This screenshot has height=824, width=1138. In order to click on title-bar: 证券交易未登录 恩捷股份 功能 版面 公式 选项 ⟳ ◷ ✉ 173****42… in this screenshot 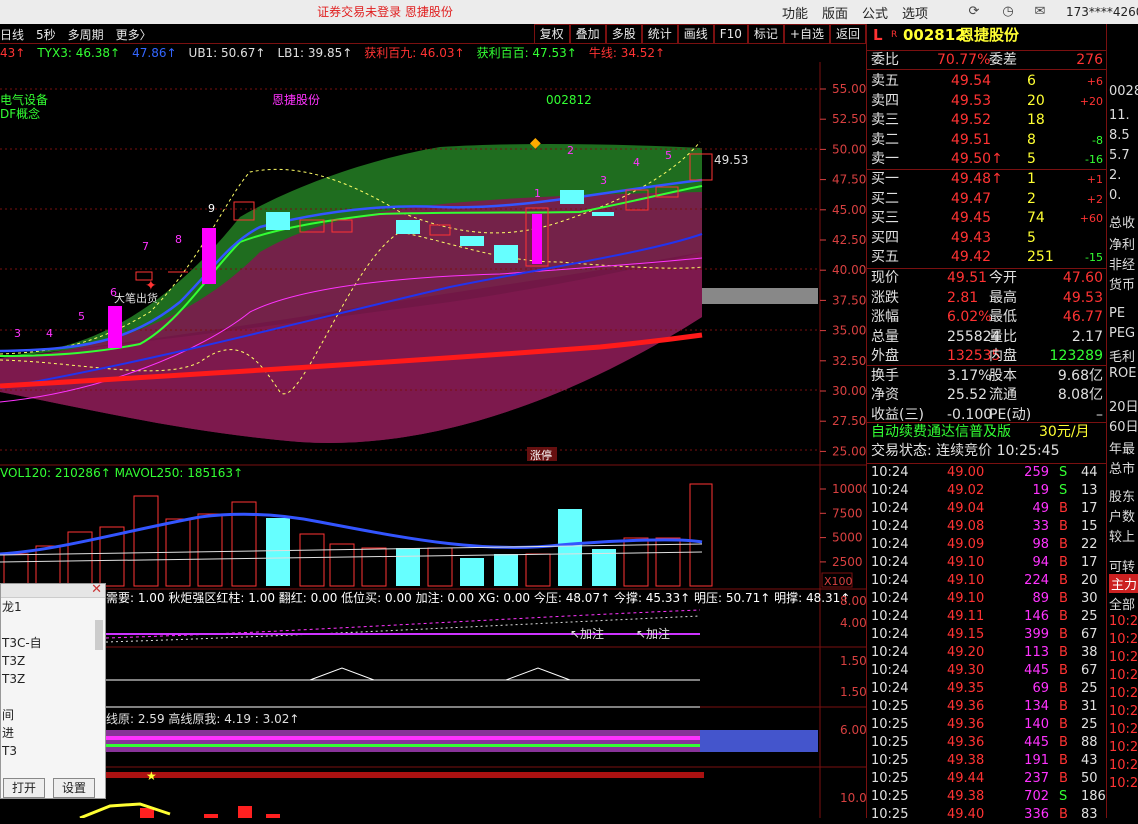, I will do `click(569, 12)`.